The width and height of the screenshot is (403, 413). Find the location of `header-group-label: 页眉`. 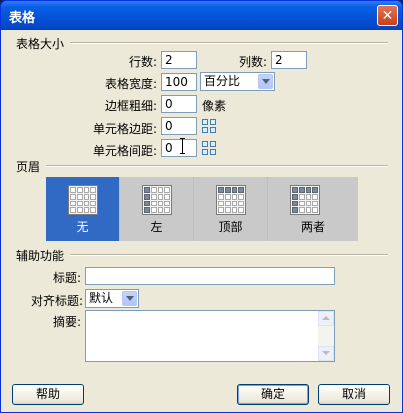

header-group-label: 页眉 is located at coordinates (28, 167).